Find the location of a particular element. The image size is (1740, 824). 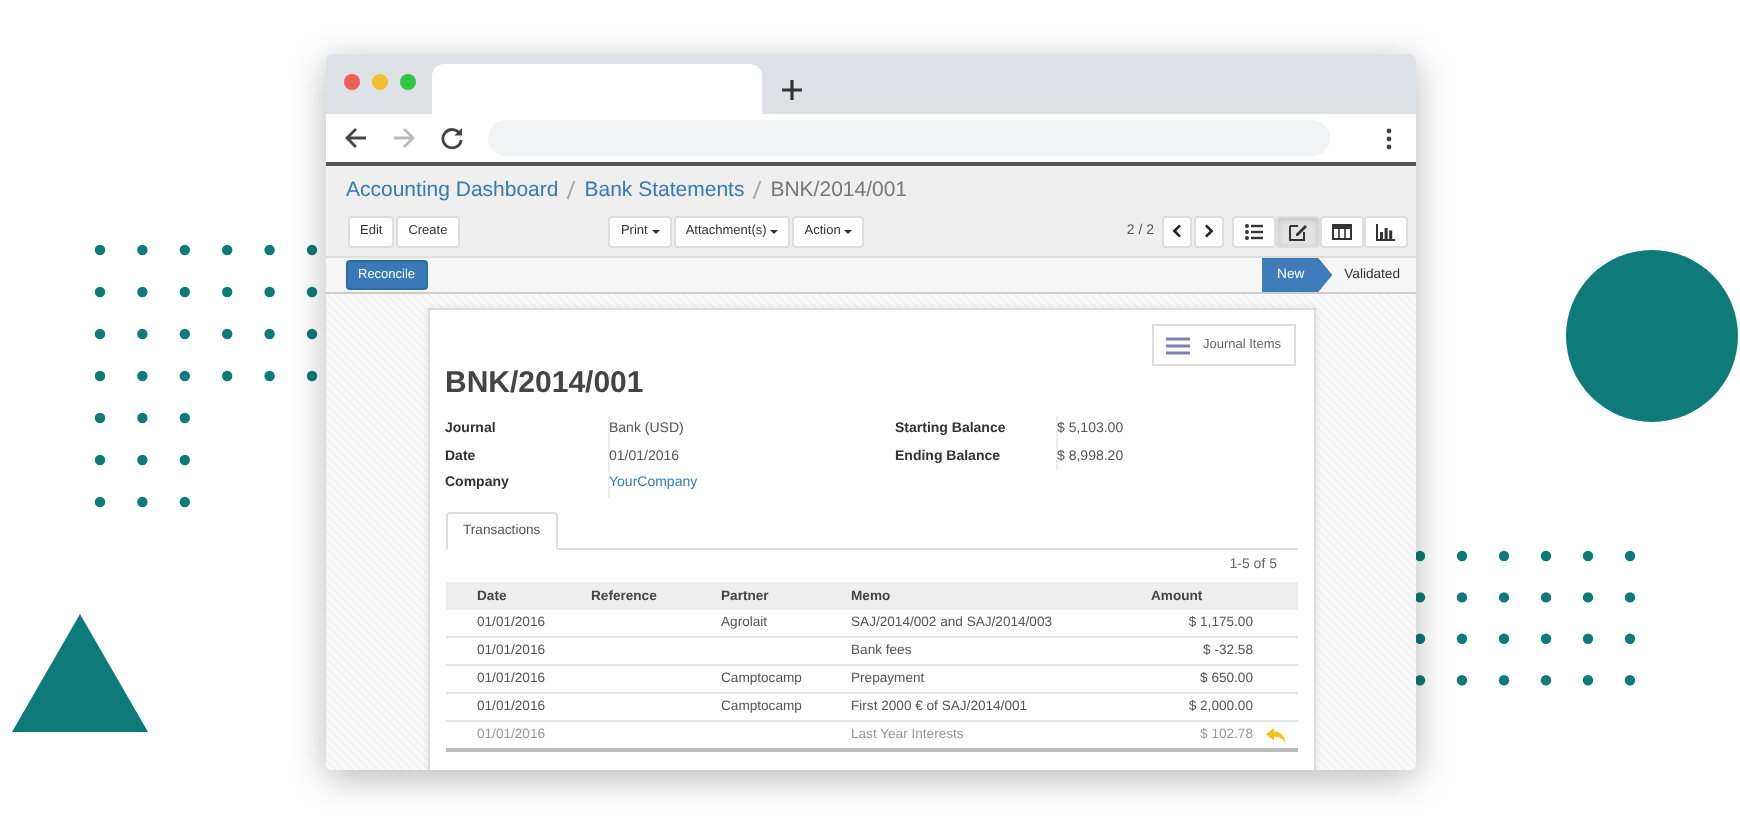

chevron-left-icon is located at coordinates (1177, 231).